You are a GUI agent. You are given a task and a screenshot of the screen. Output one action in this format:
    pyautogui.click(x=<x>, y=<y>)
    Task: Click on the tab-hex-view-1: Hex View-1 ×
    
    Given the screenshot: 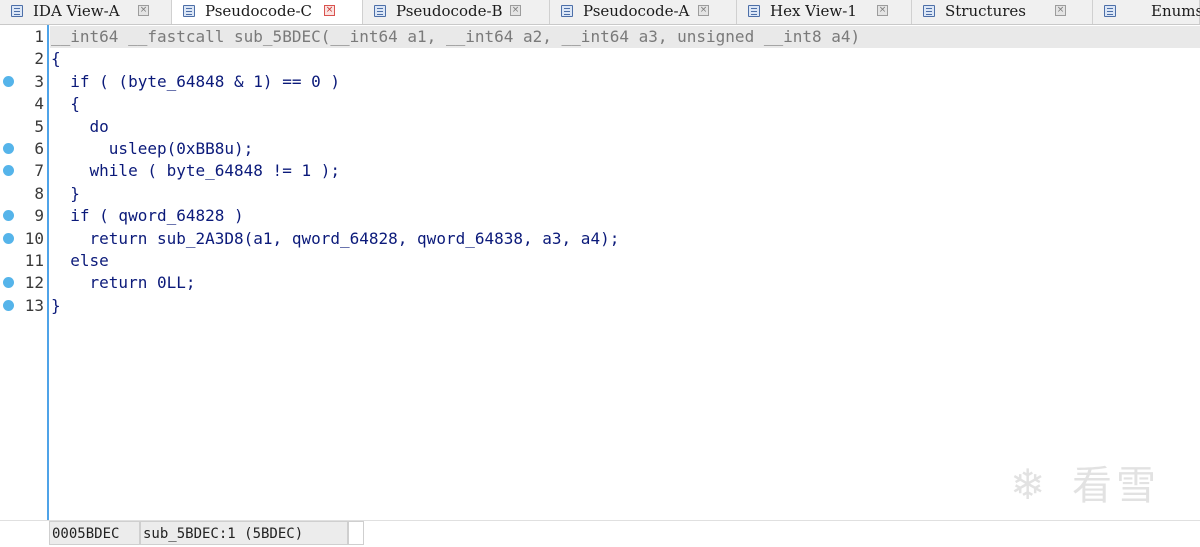 What is the action you would take?
    pyautogui.click(x=824, y=12)
    